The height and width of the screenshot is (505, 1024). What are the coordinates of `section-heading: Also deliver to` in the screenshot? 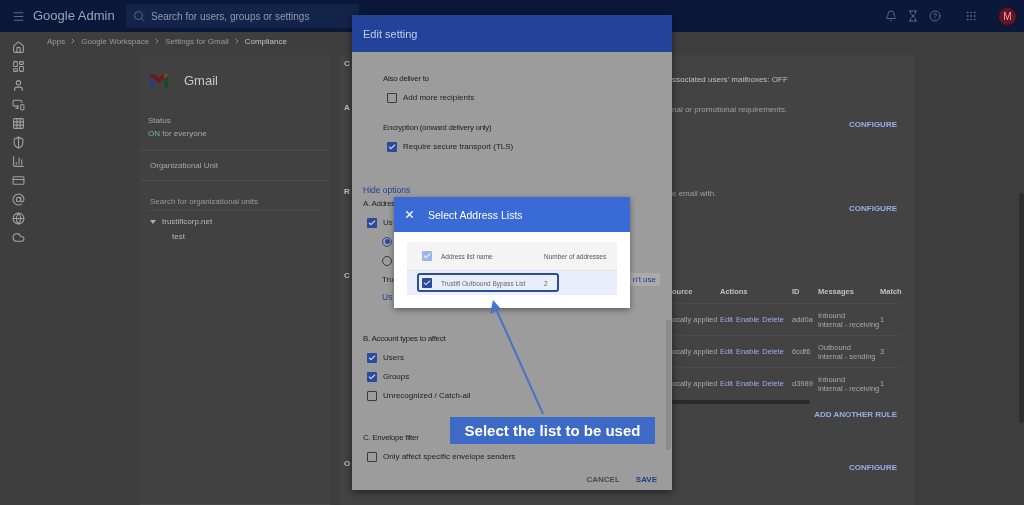 It's located at (406, 79).